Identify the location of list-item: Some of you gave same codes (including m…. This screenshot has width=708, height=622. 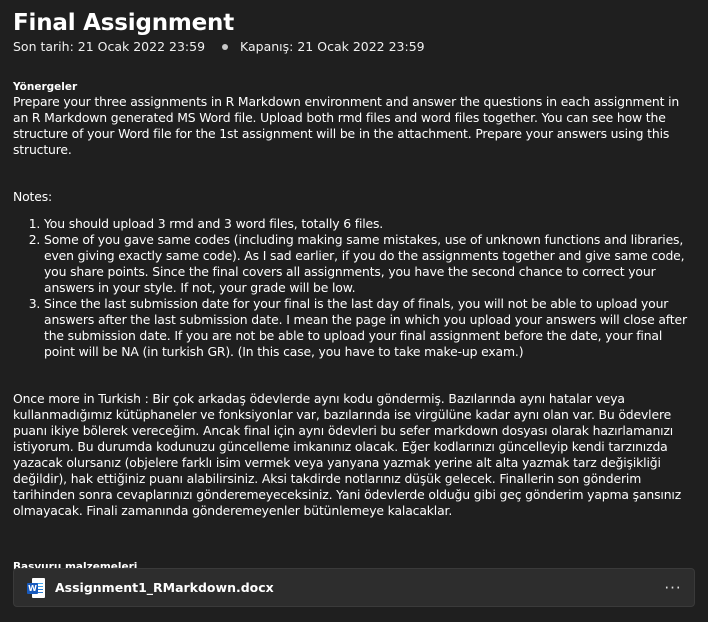
(370, 264).